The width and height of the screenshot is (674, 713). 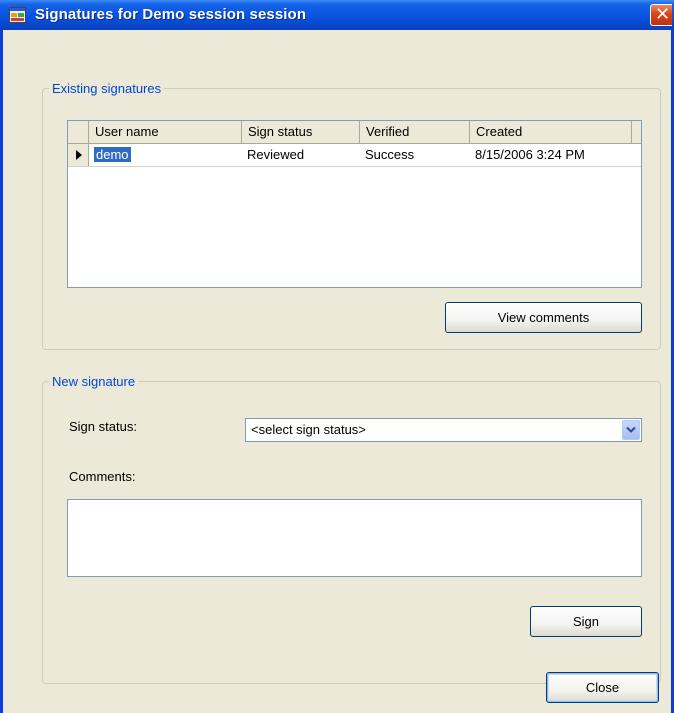 I want to click on sign-button: Sign, so click(x=586, y=621).